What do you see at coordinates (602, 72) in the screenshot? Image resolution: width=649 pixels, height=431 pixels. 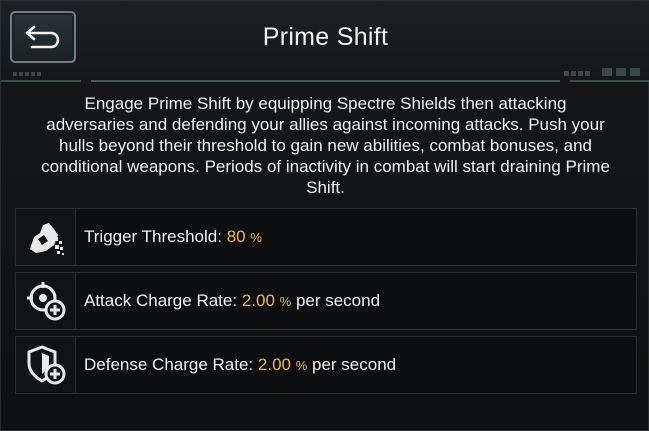 I see `header-decoration-right` at bounding box center [602, 72].